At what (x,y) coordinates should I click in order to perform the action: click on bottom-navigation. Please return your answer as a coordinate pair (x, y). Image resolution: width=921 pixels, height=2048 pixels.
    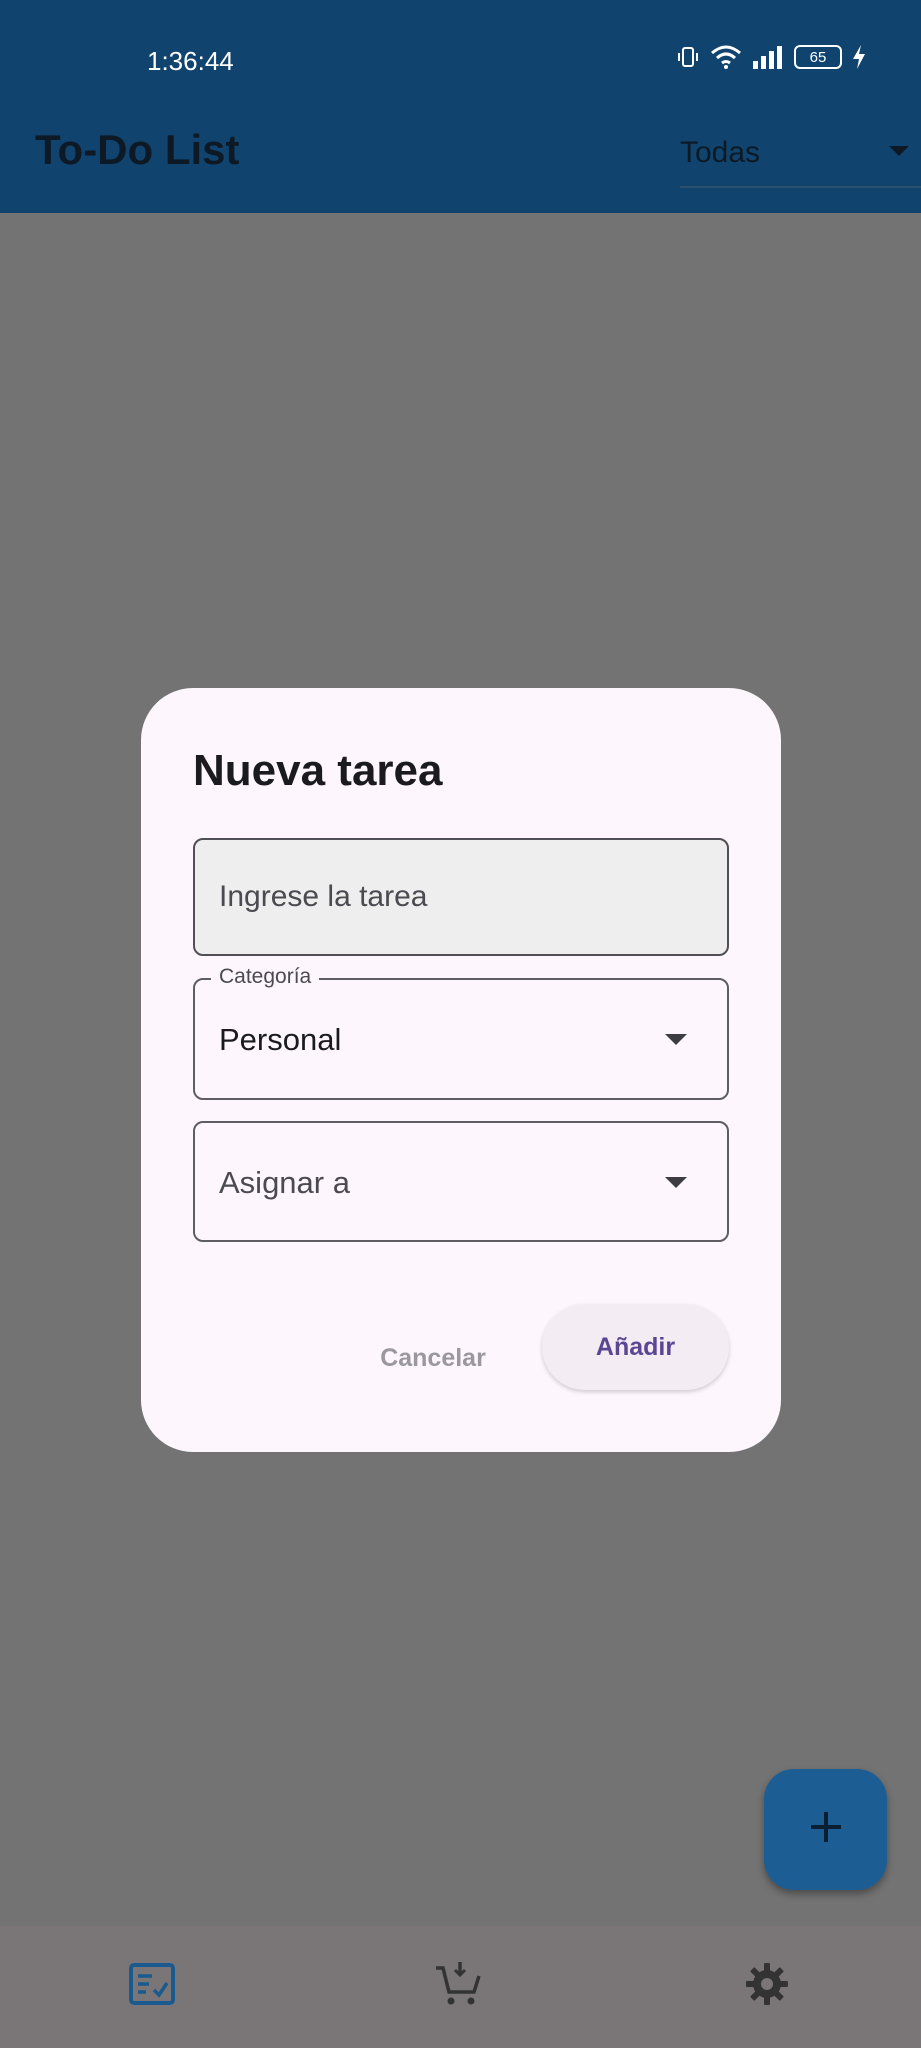
    Looking at the image, I should click on (460, 1987).